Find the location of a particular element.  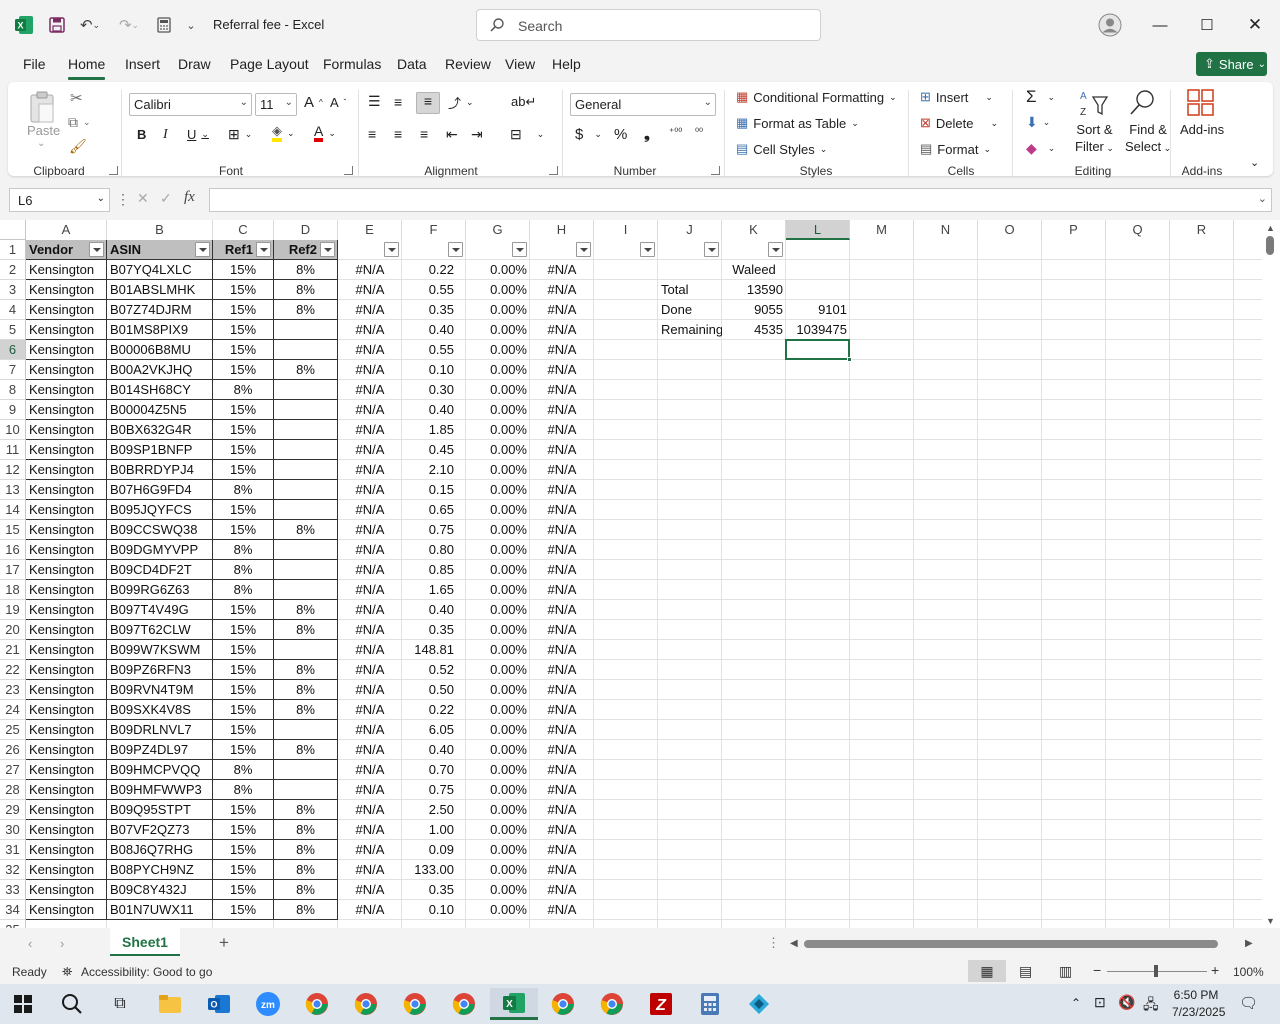

filezilla-icon: Z is located at coordinates (661, 1004).